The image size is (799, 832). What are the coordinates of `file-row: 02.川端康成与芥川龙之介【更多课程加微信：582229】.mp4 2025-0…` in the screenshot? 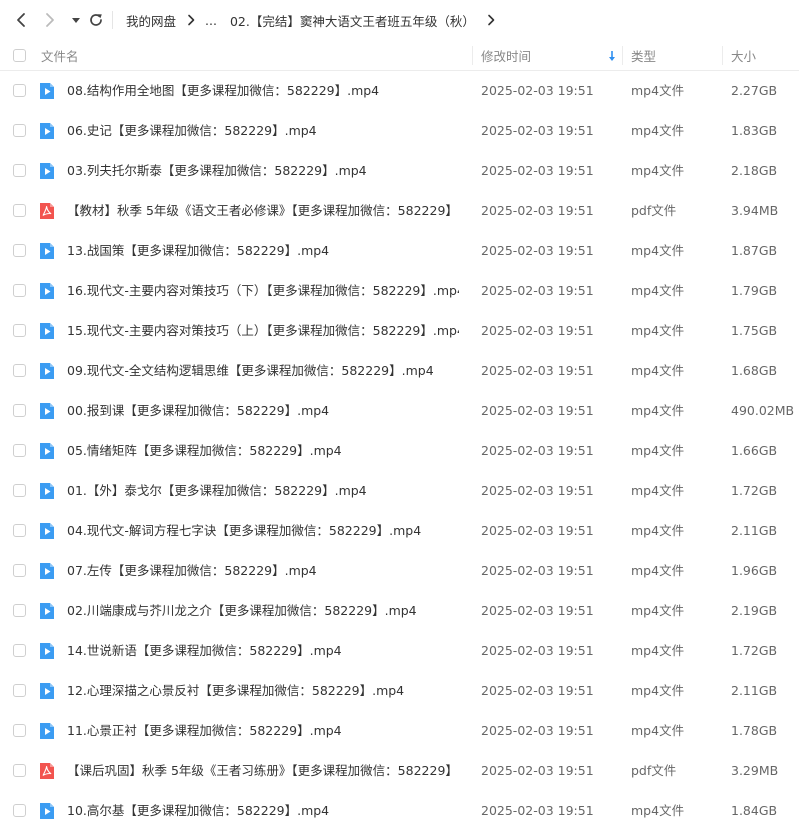 It's located at (399, 611).